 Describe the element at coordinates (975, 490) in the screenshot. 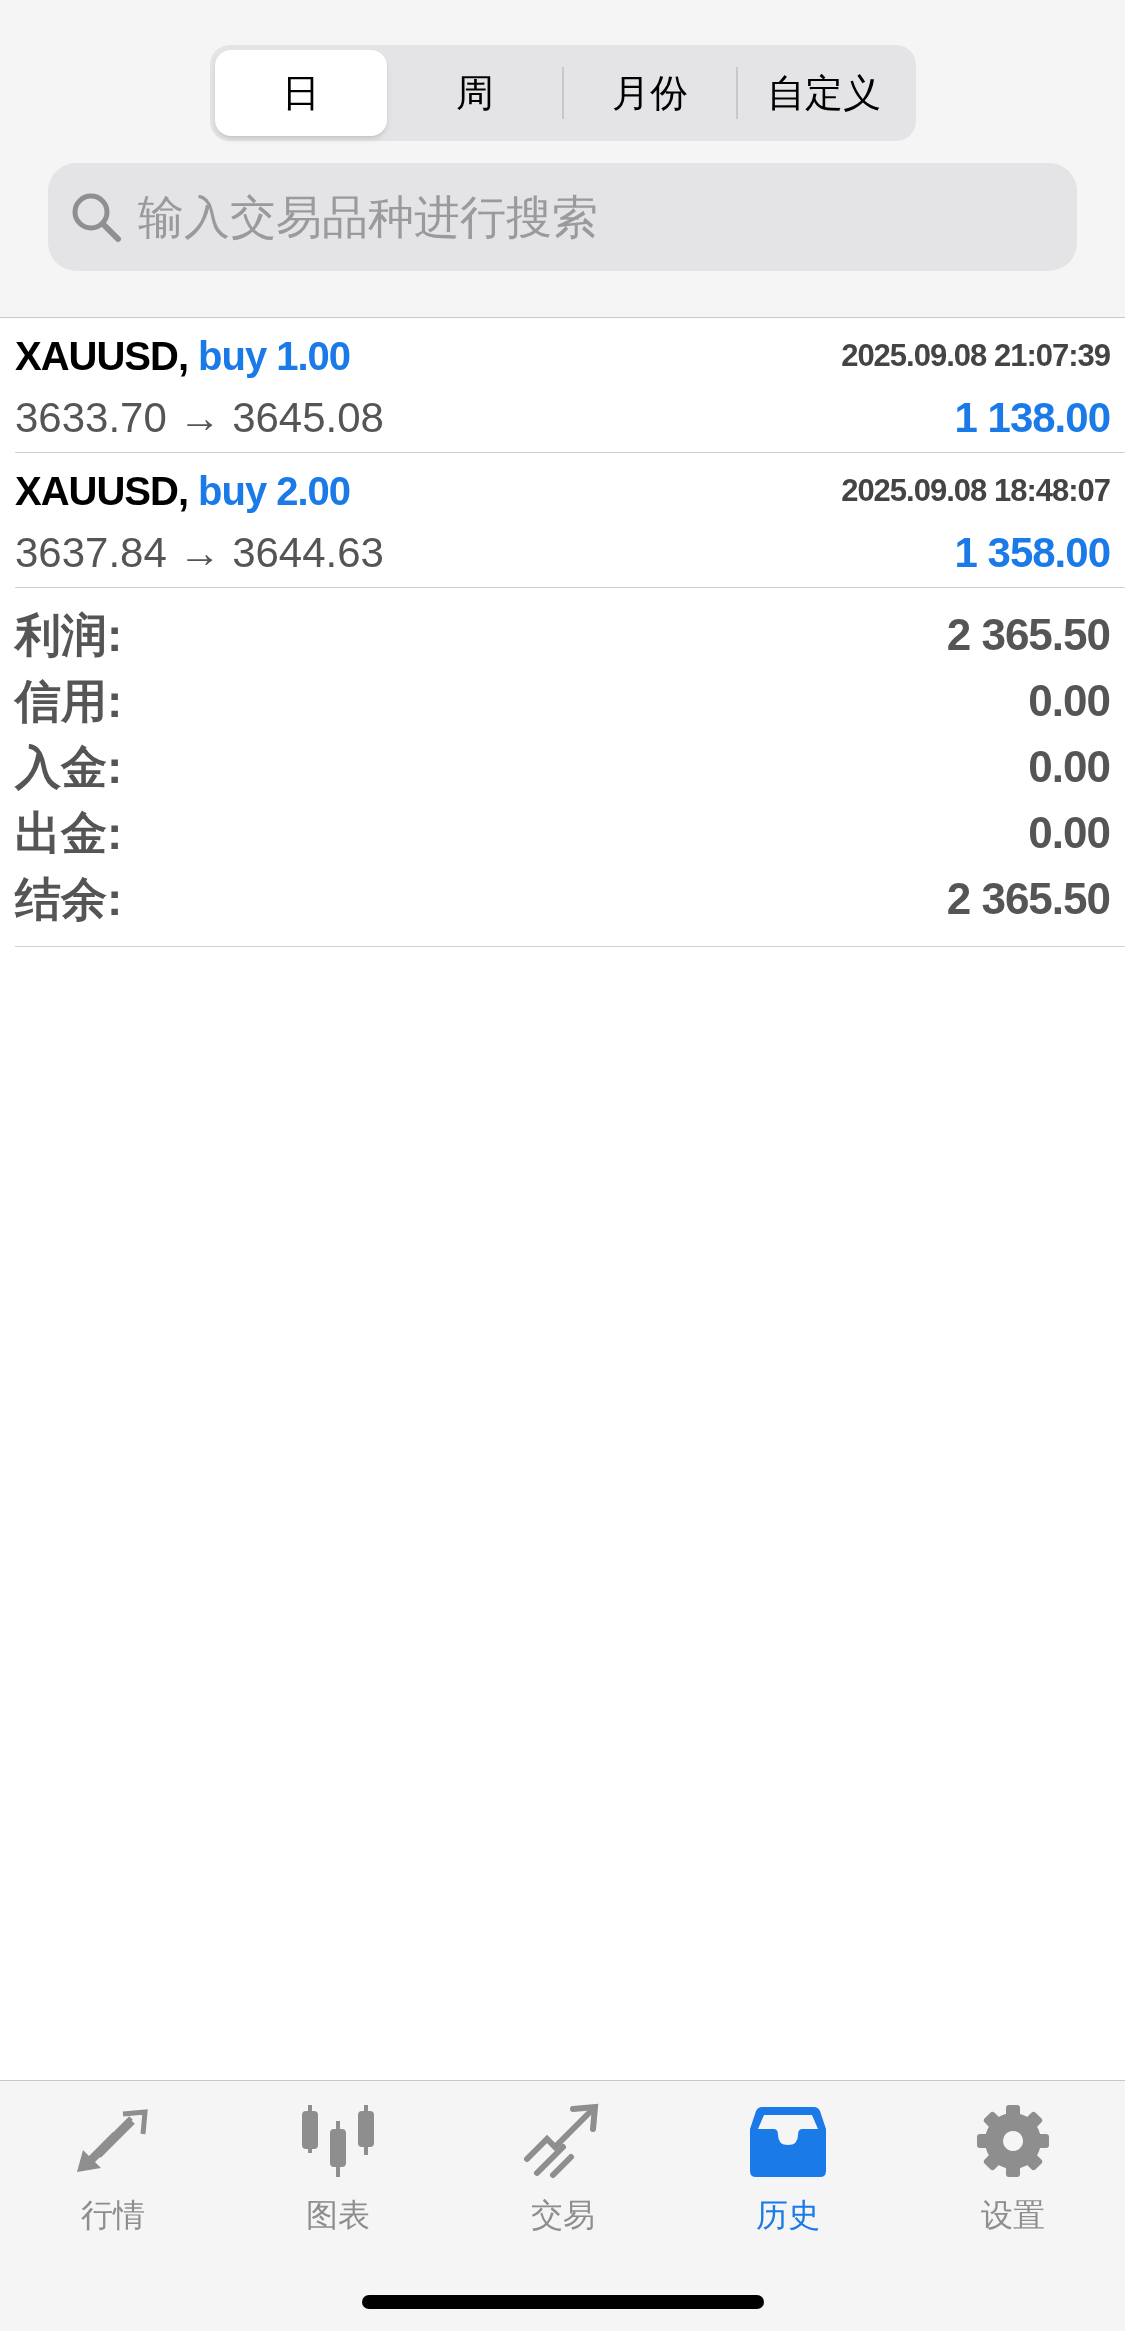

I see `trade-time: 2025.09.08 18:48:07` at that location.